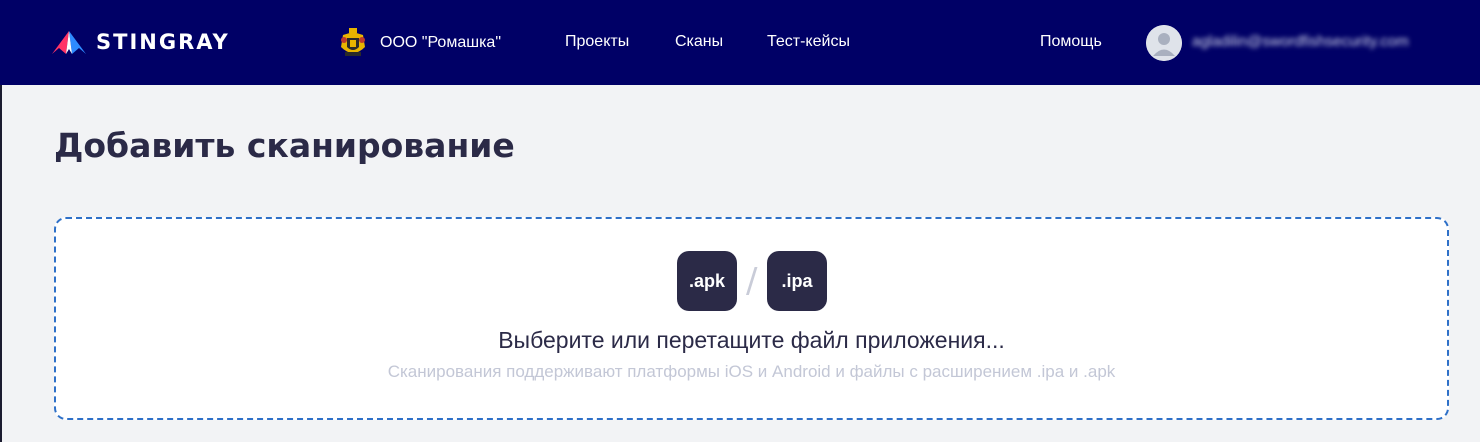 The width and height of the screenshot is (1480, 442). What do you see at coordinates (1, 263) in the screenshot?
I see `left-edge-divider` at bounding box center [1, 263].